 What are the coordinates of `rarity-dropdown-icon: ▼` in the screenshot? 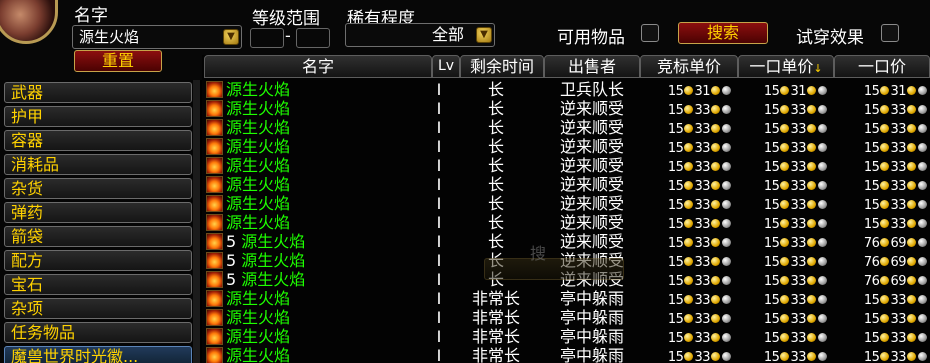 It's located at (484, 35).